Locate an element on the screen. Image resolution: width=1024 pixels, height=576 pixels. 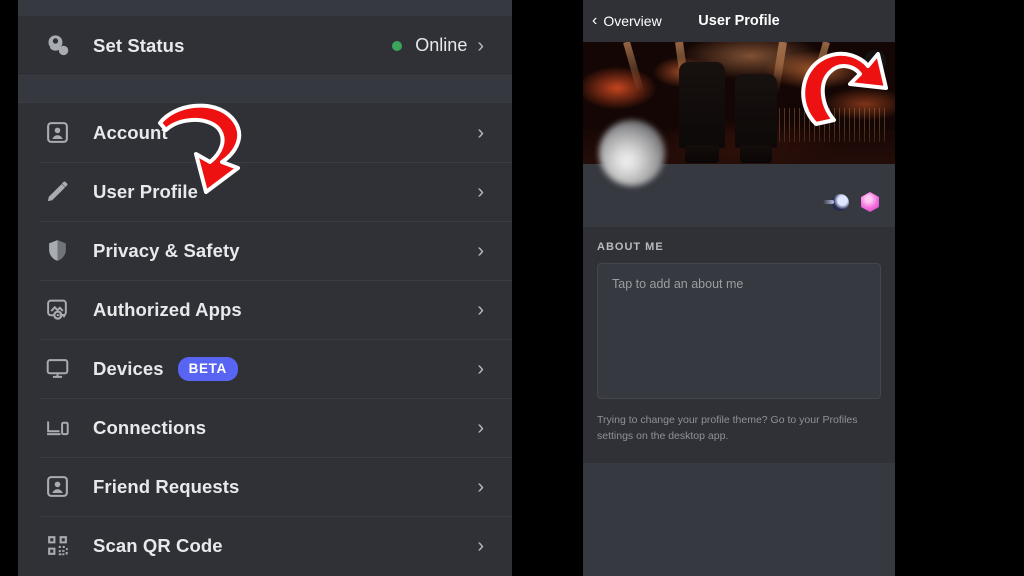
settings-row-connections: Connections › is located at coordinates (265, 427).